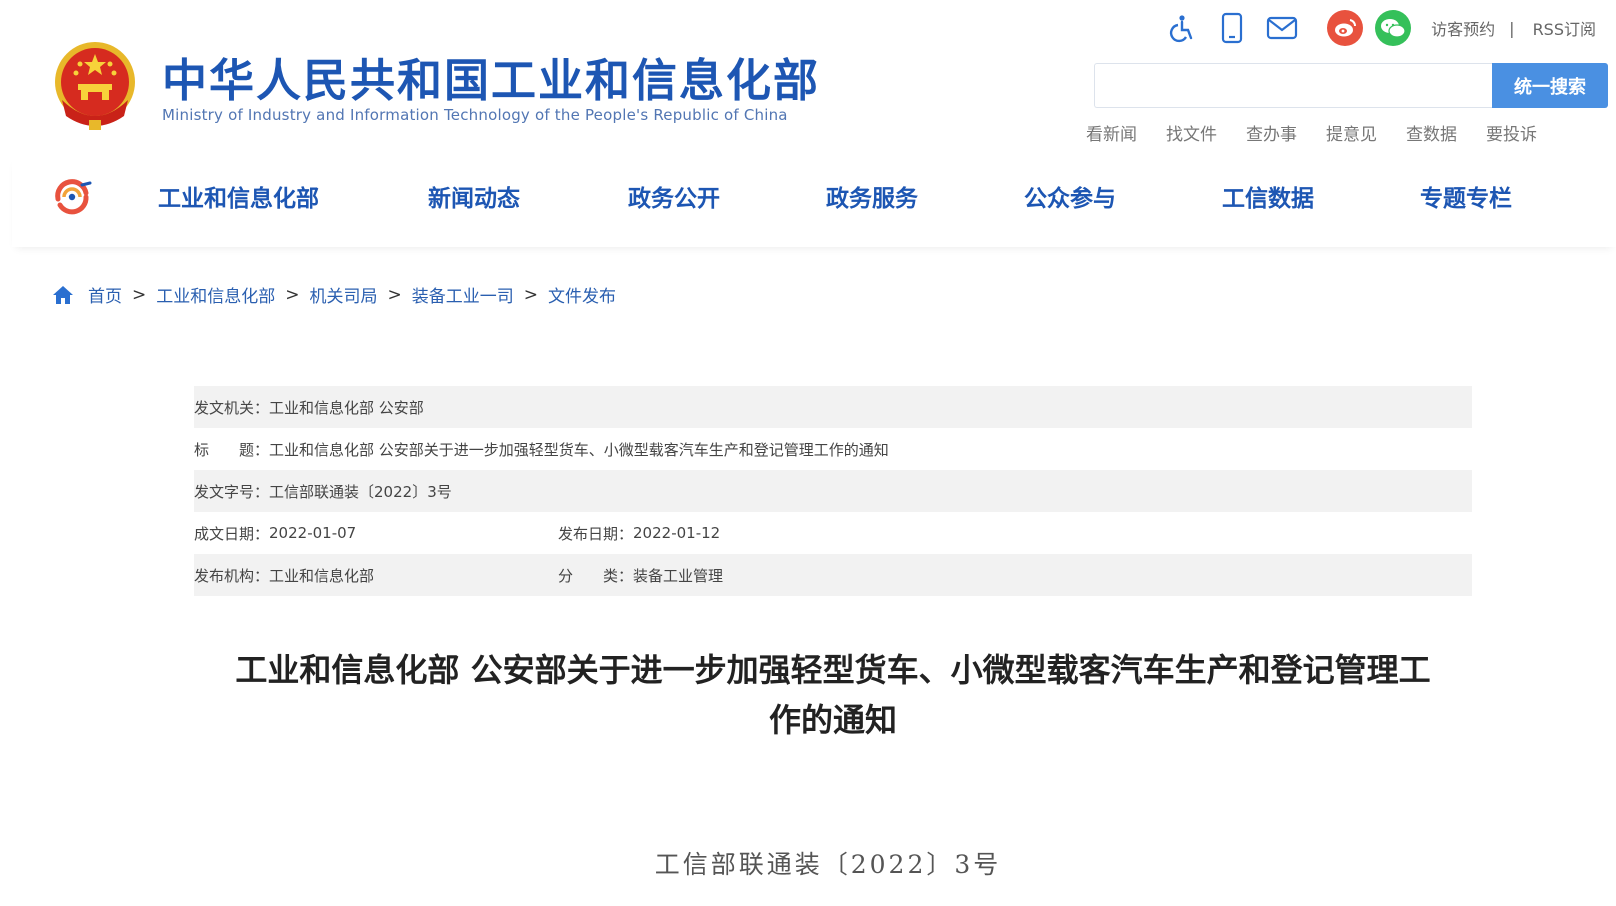  I want to click on publisher-value: 工业和信息化部, so click(322, 575).